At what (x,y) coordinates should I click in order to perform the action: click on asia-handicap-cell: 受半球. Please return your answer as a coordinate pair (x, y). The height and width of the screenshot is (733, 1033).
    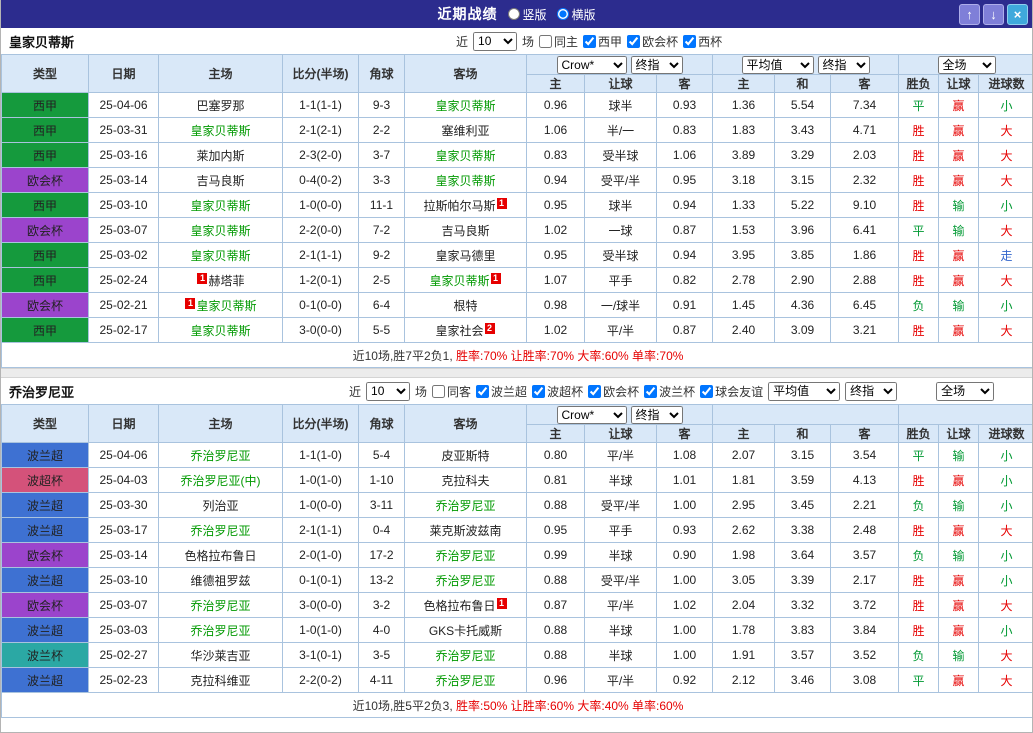
    Looking at the image, I should click on (620, 255).